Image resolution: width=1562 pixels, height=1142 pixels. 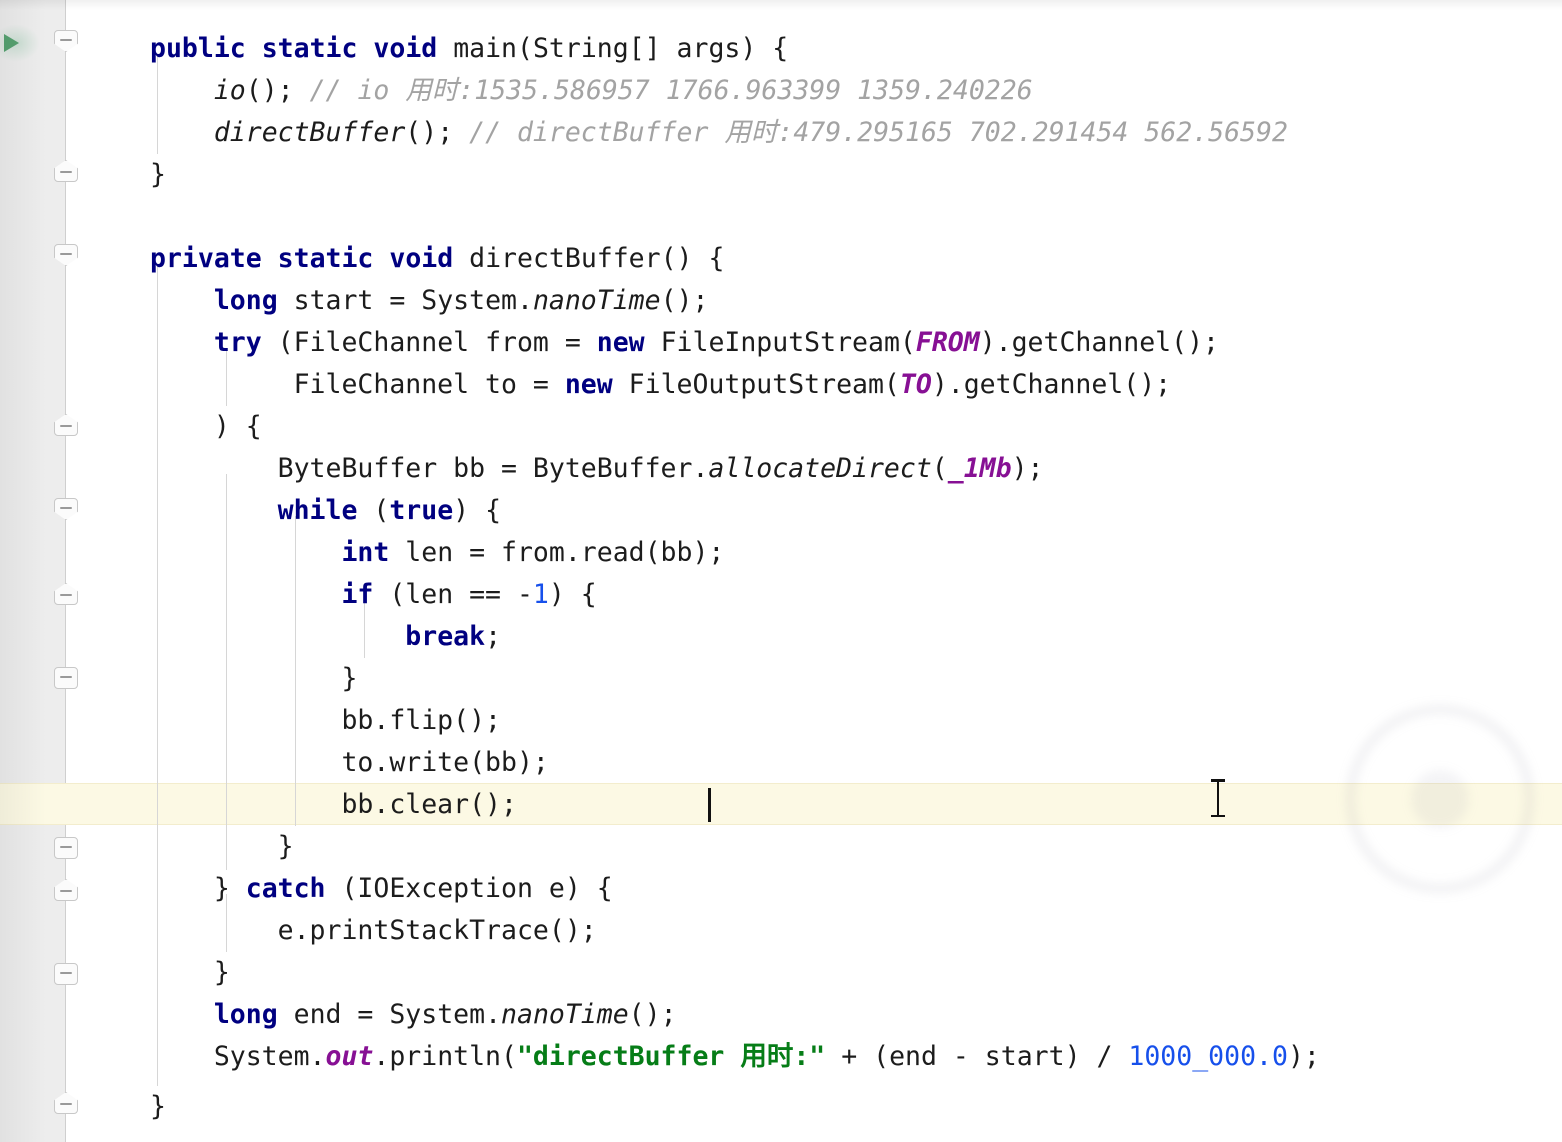 What do you see at coordinates (493, 636) in the screenshot?
I see `code-token-pln: ;` at bounding box center [493, 636].